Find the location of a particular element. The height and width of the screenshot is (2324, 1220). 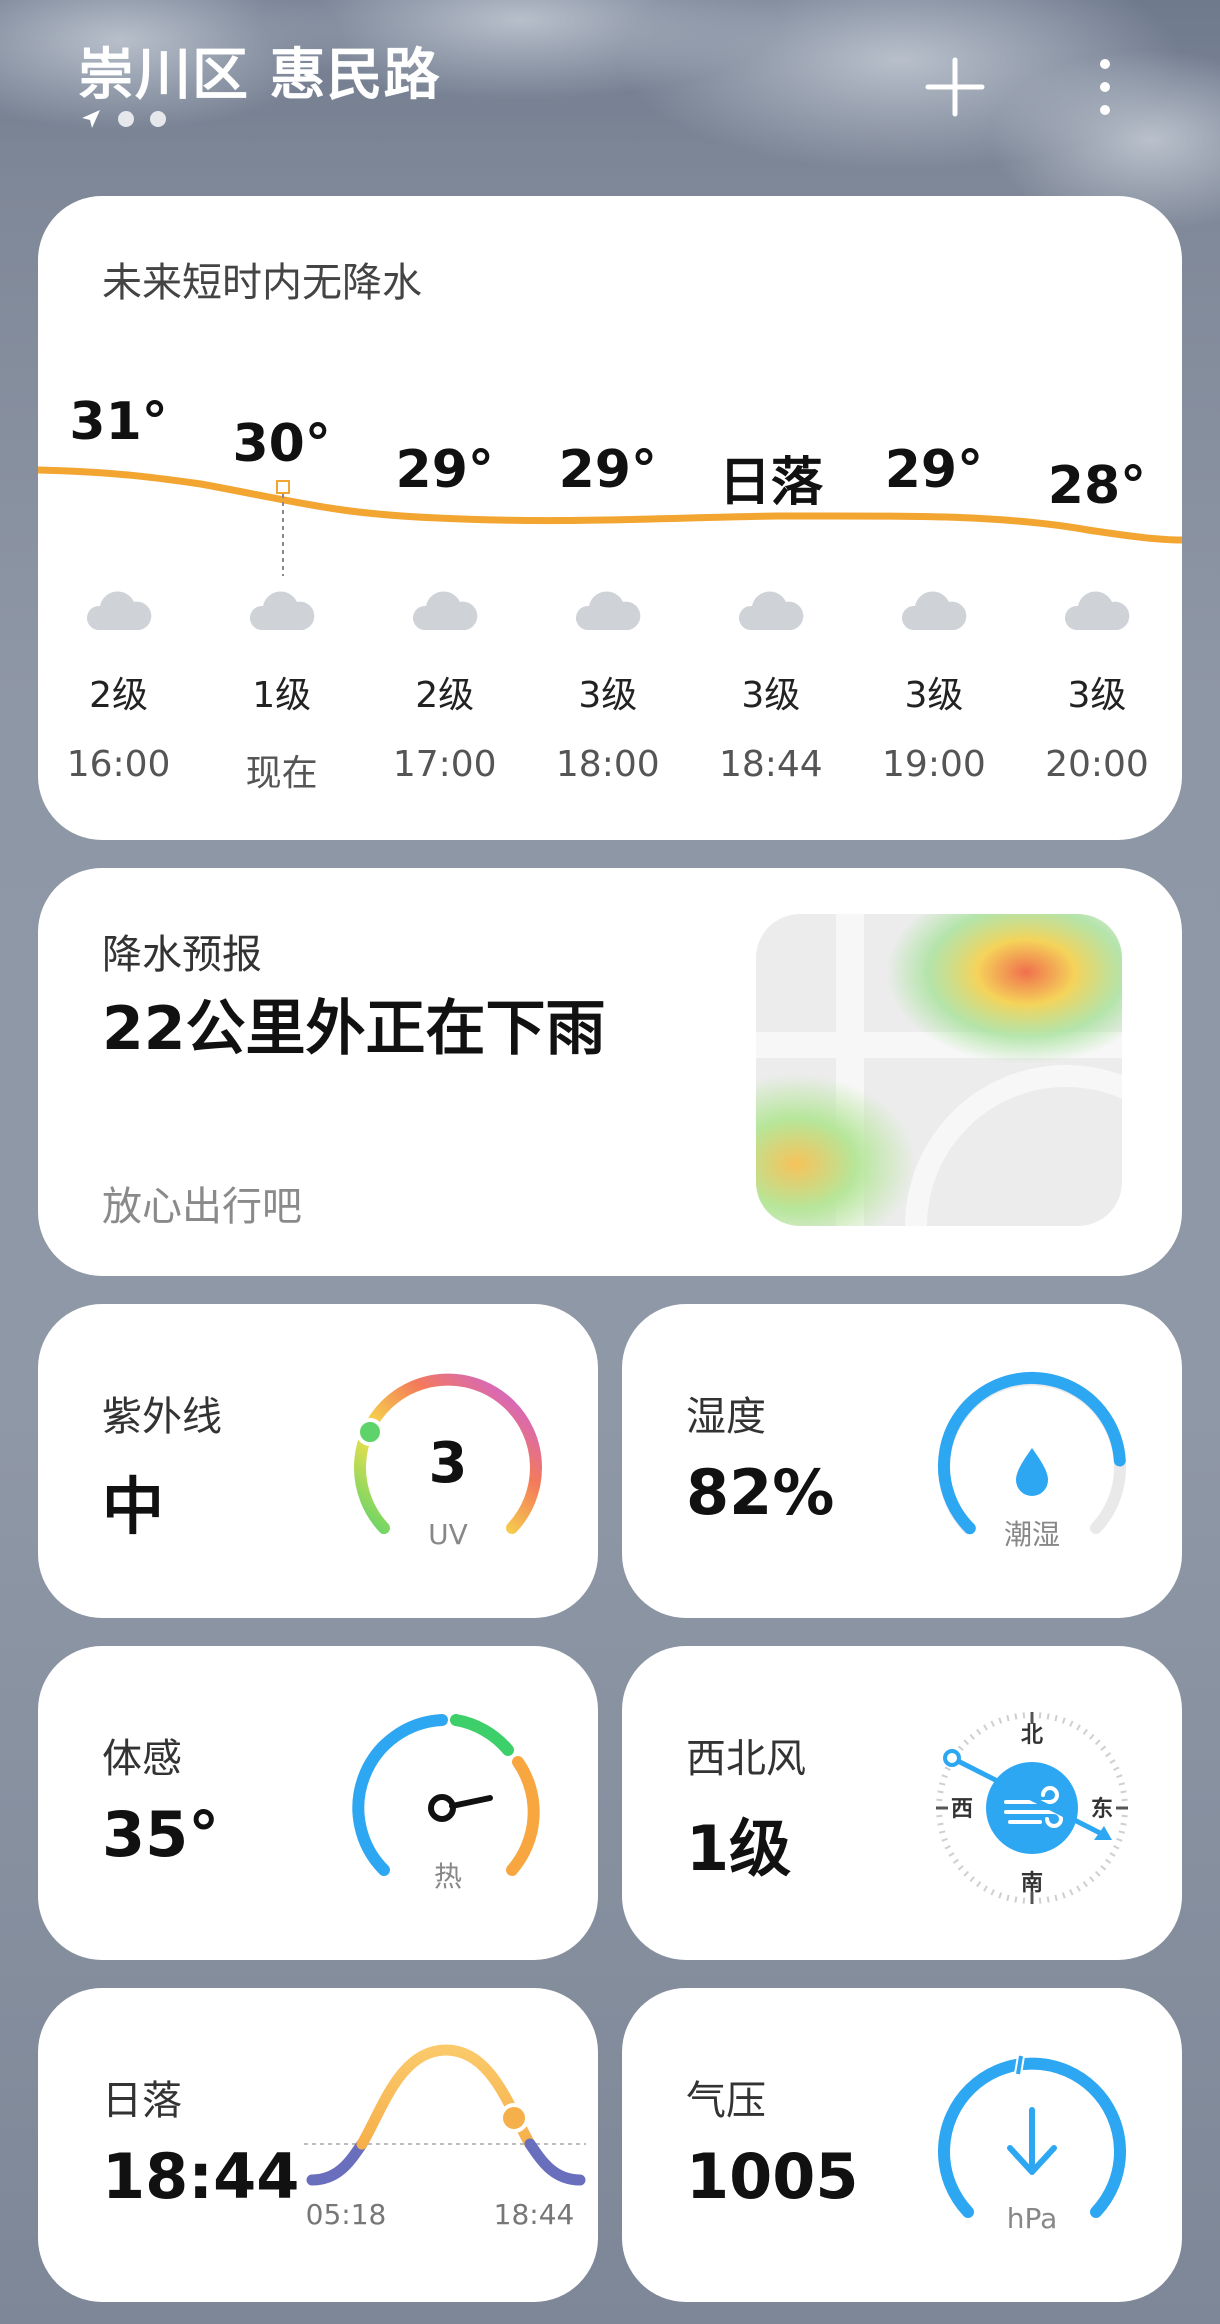

sunset-value: 18:44 is located at coordinates (201, 2176).